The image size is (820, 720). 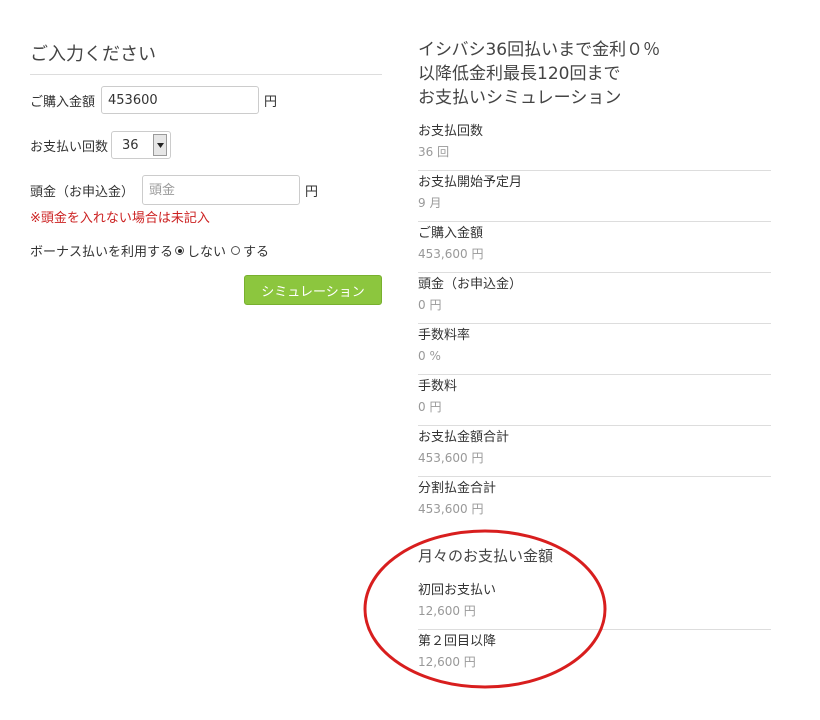 I want to click on bonus-row: ボーナス払いを利用する しない する, so click(x=149, y=250).